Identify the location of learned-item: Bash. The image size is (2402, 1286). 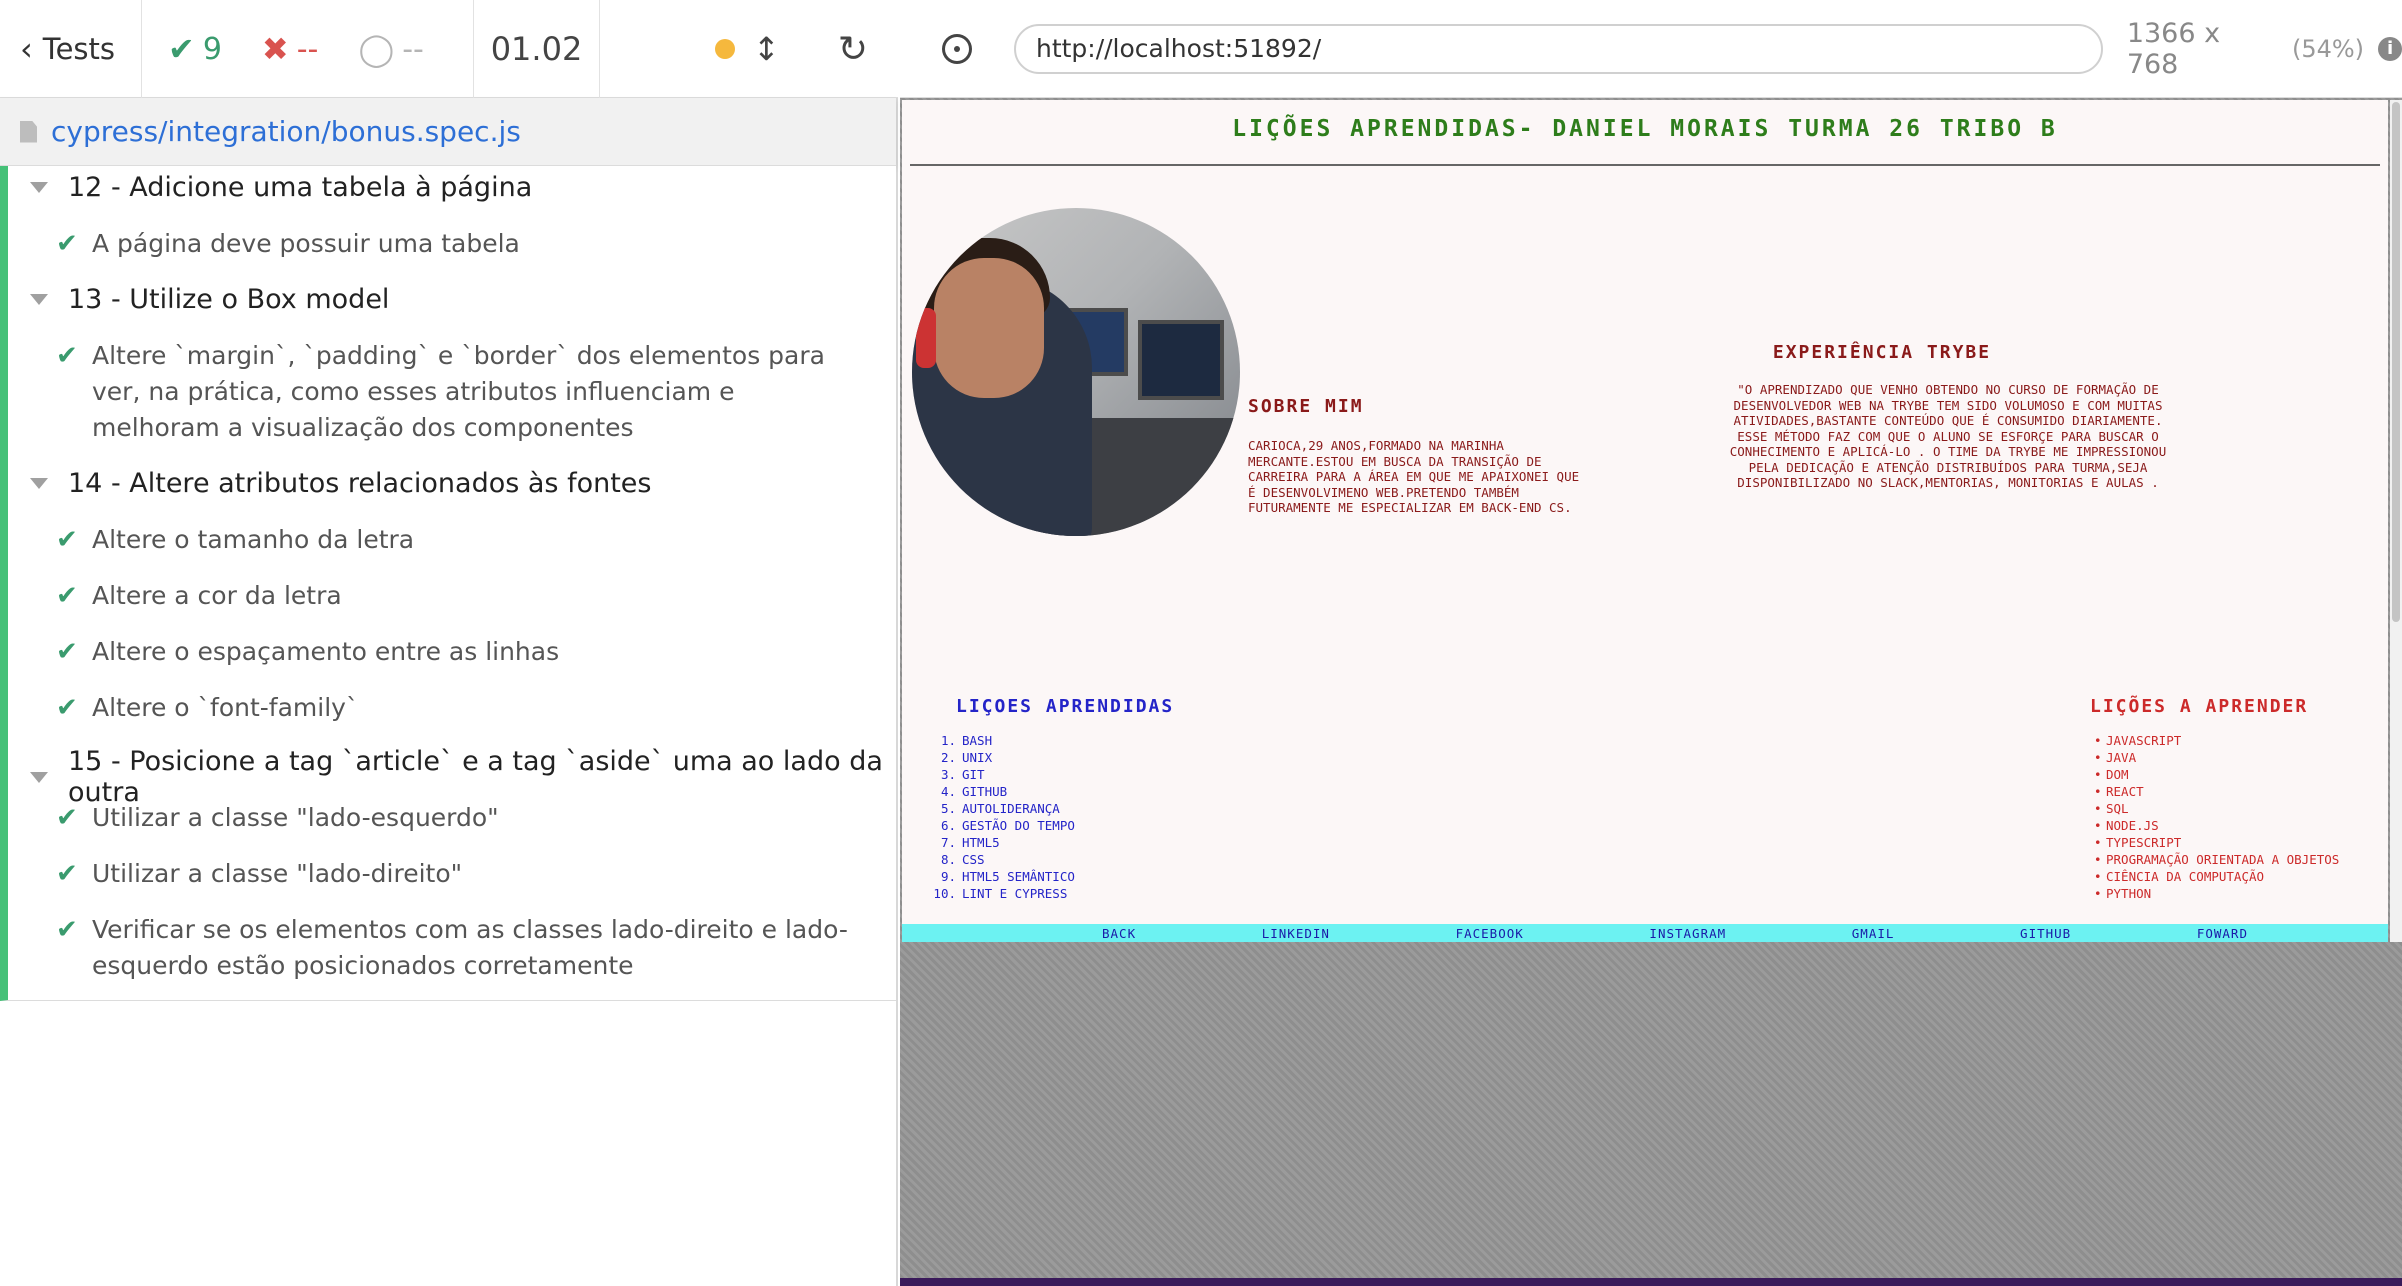
(977, 740).